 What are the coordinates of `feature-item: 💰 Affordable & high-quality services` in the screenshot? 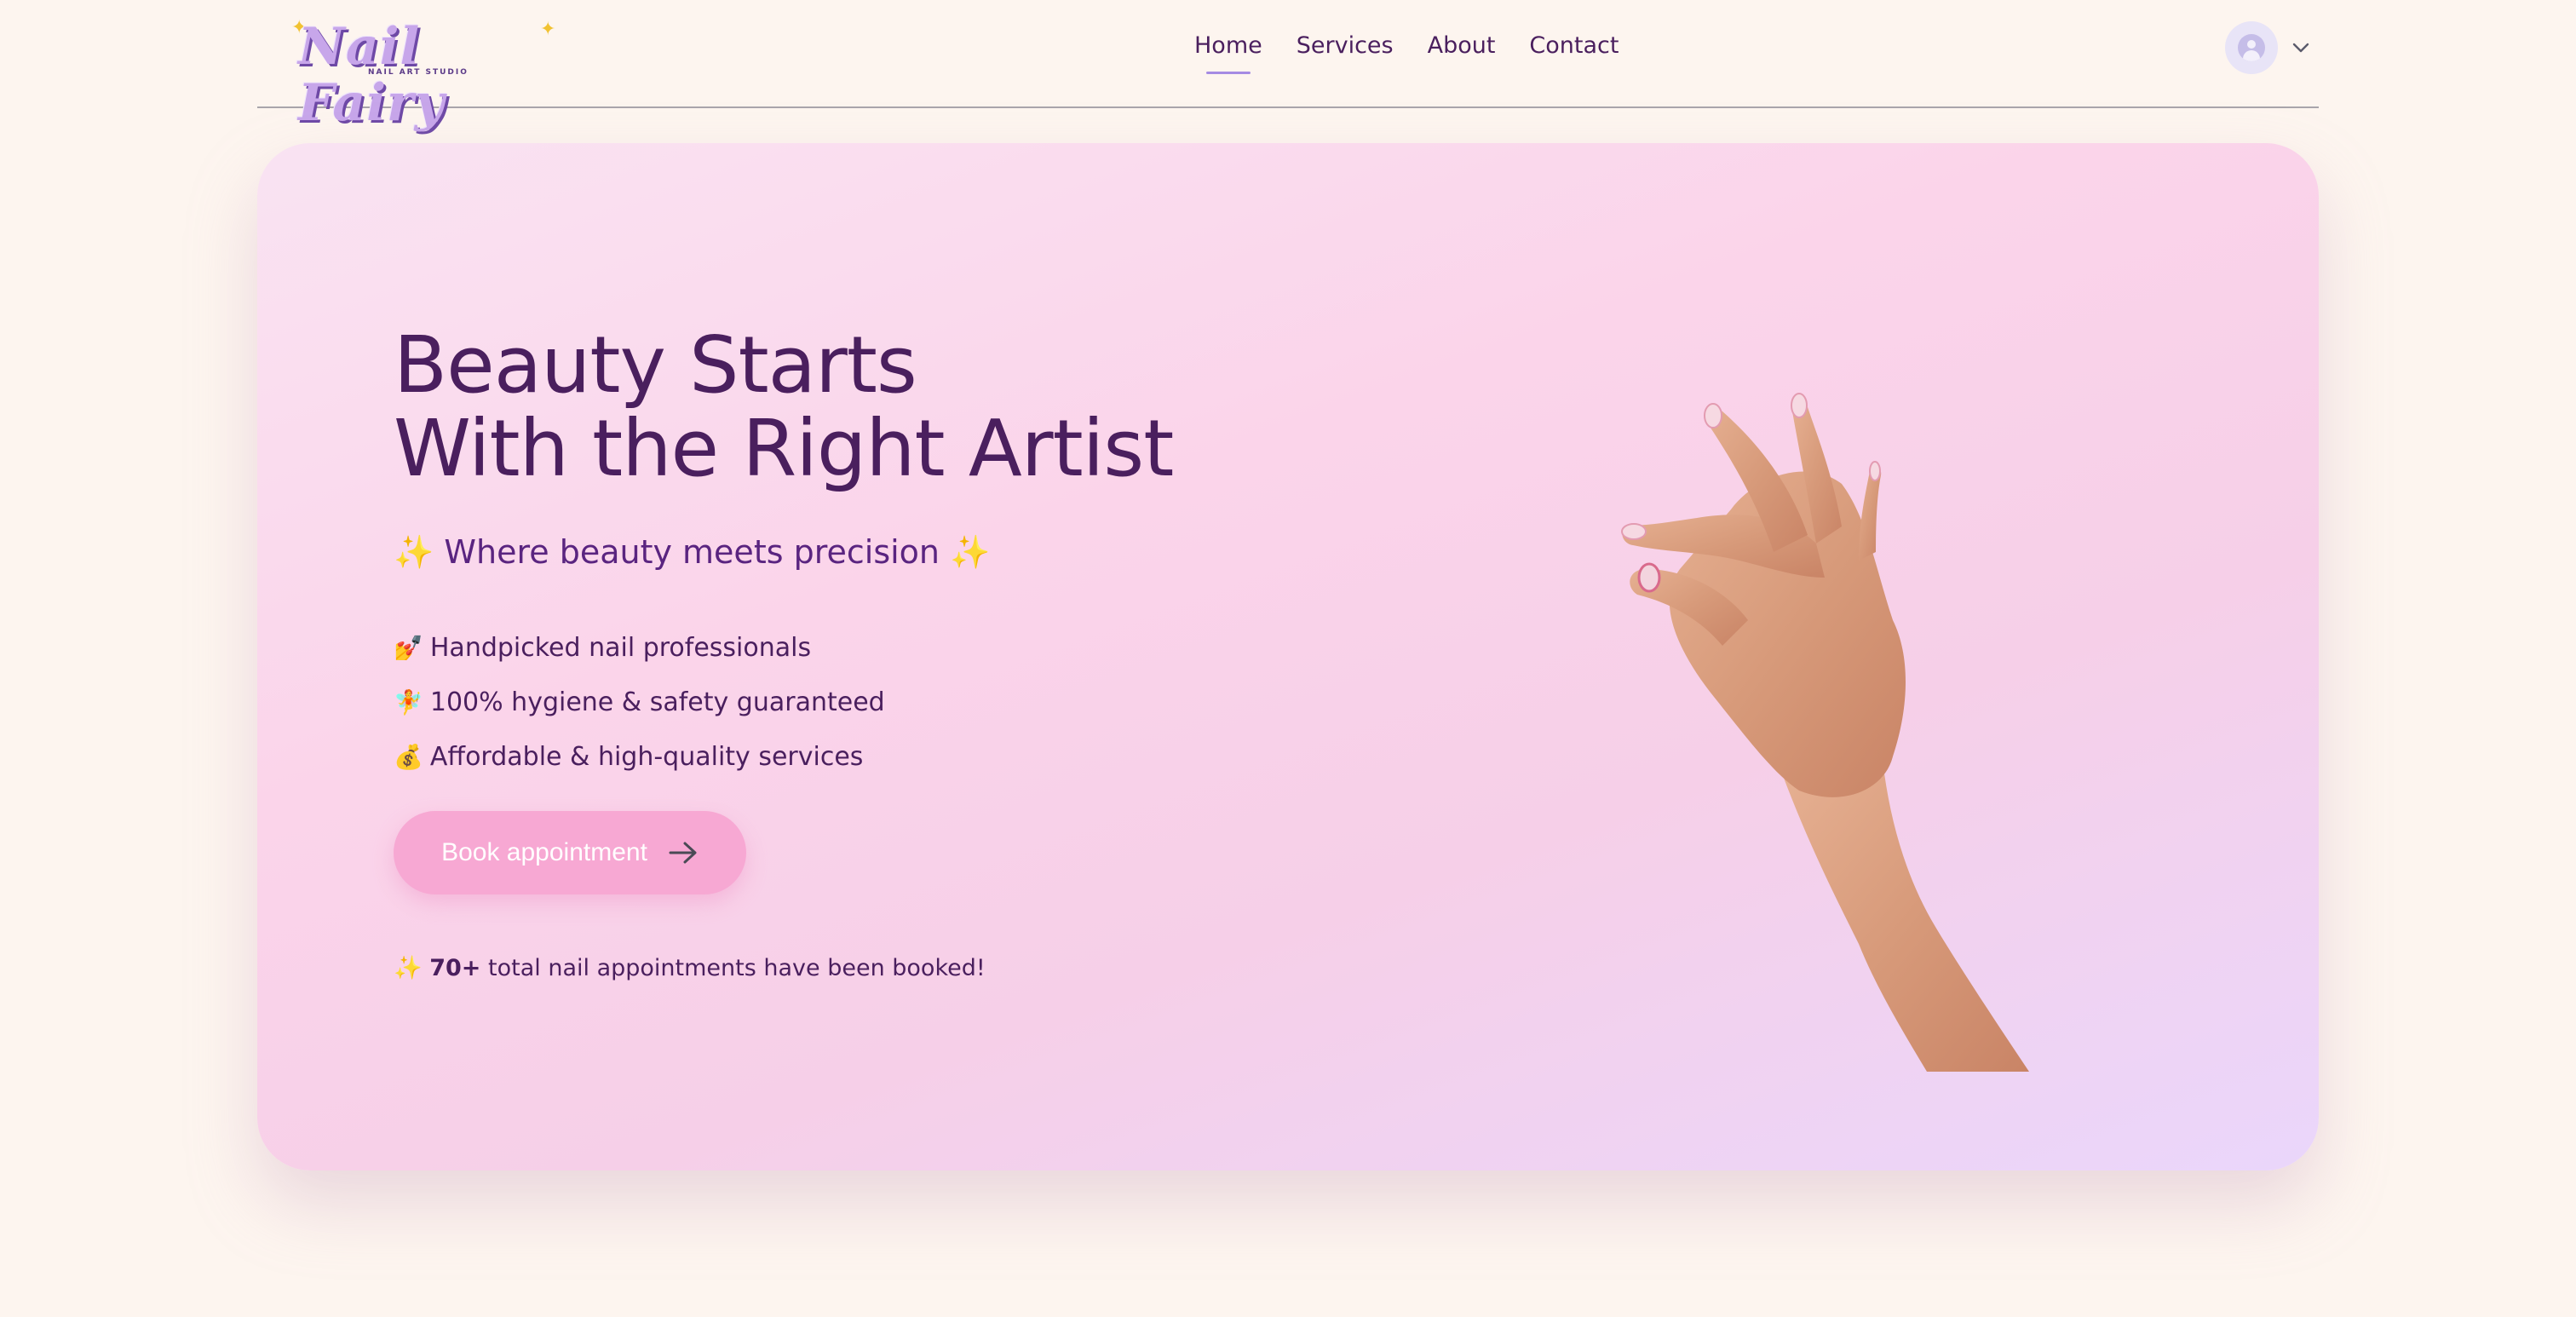 It's located at (639, 757).